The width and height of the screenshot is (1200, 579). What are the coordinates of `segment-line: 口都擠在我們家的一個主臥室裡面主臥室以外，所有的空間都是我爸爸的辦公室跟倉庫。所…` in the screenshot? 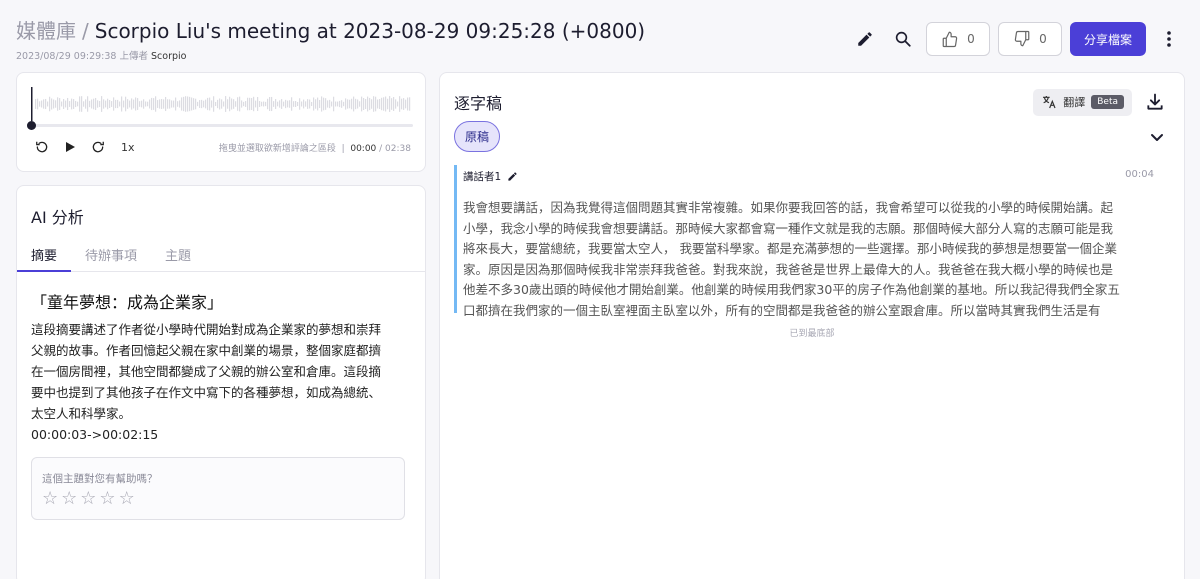 It's located at (782, 310).